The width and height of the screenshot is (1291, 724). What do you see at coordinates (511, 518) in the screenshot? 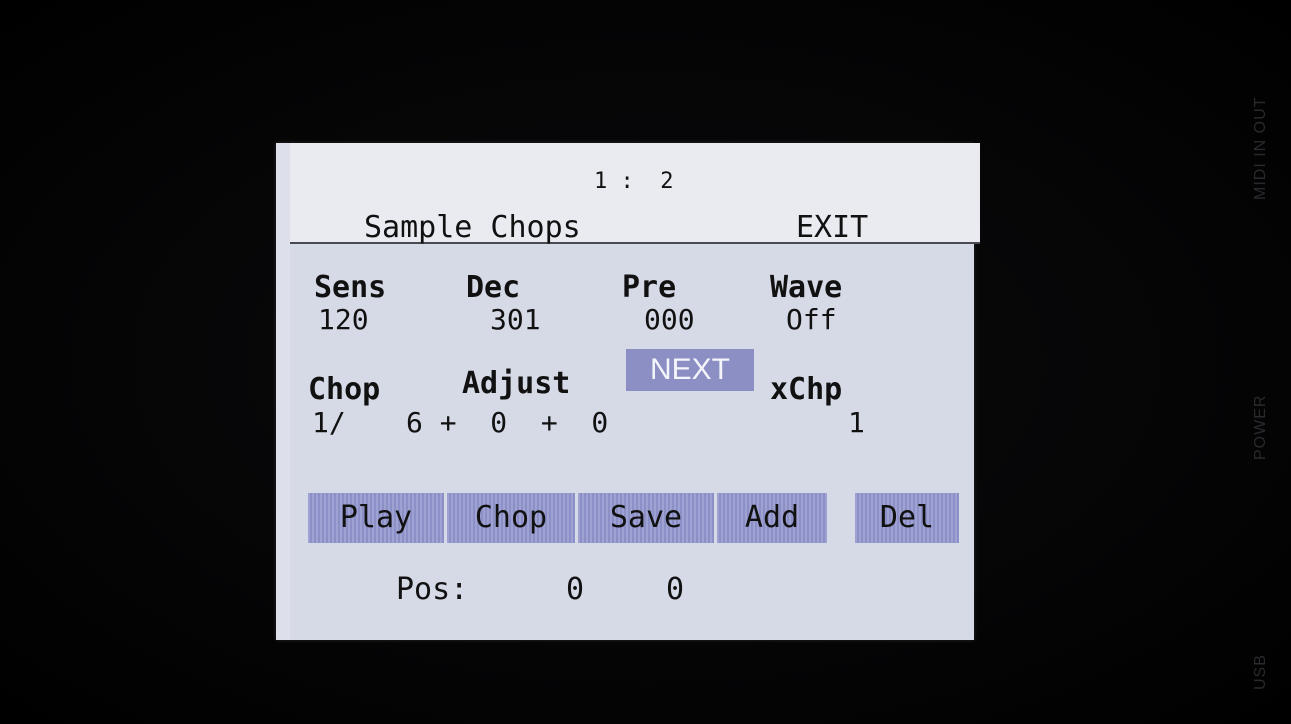
I see `chop-button: Chop` at bounding box center [511, 518].